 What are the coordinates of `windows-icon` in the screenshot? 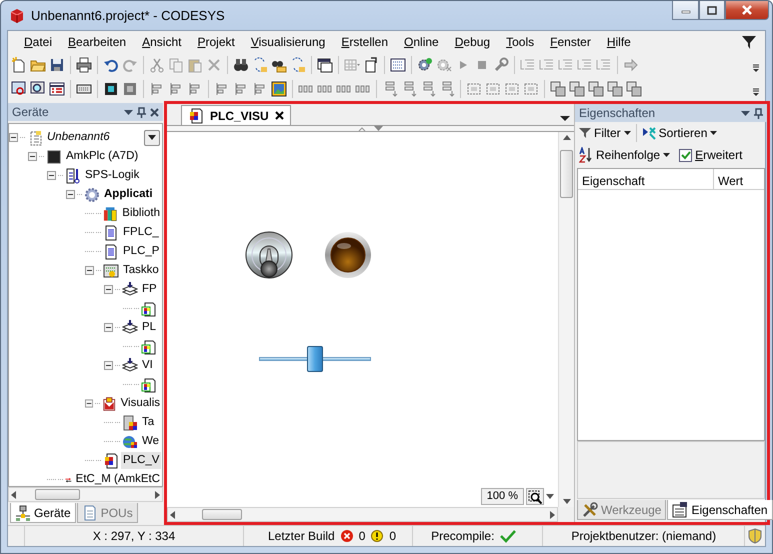 It's located at (325, 65).